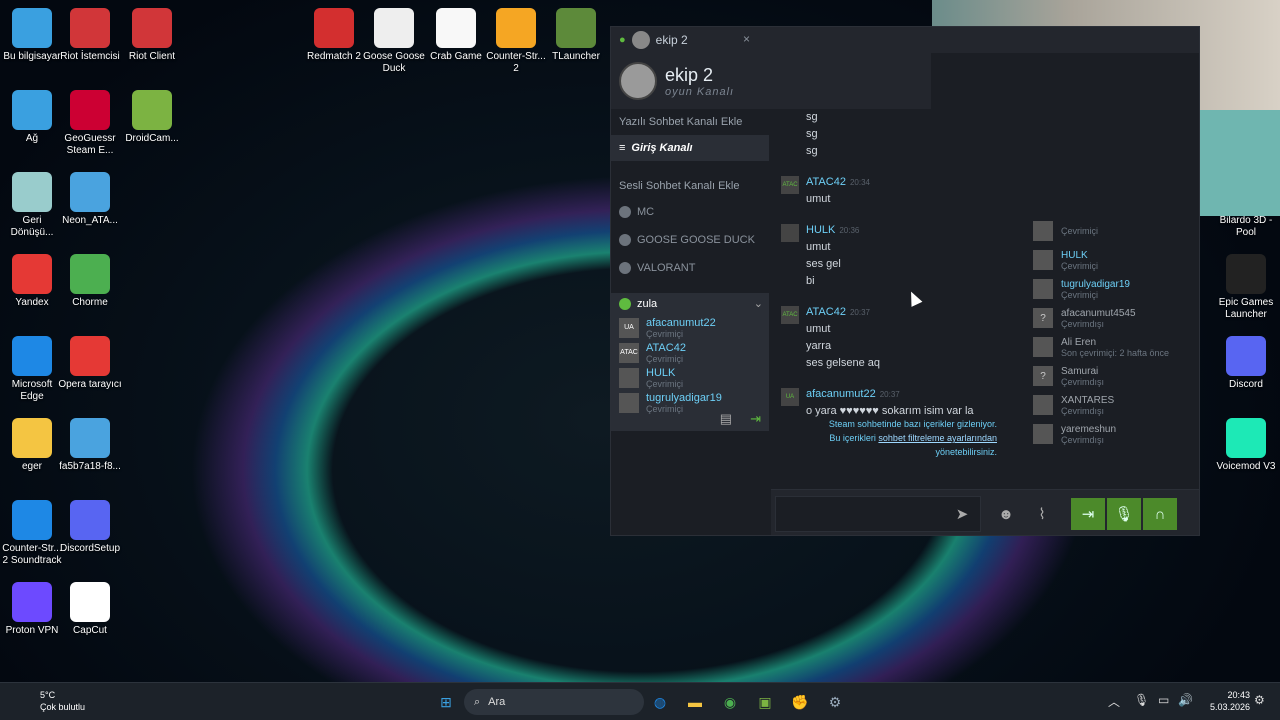 This screenshot has width=1280, height=720. What do you see at coordinates (90, 302) in the screenshot?
I see `desktop-icon-label: Chorme` at bounding box center [90, 302].